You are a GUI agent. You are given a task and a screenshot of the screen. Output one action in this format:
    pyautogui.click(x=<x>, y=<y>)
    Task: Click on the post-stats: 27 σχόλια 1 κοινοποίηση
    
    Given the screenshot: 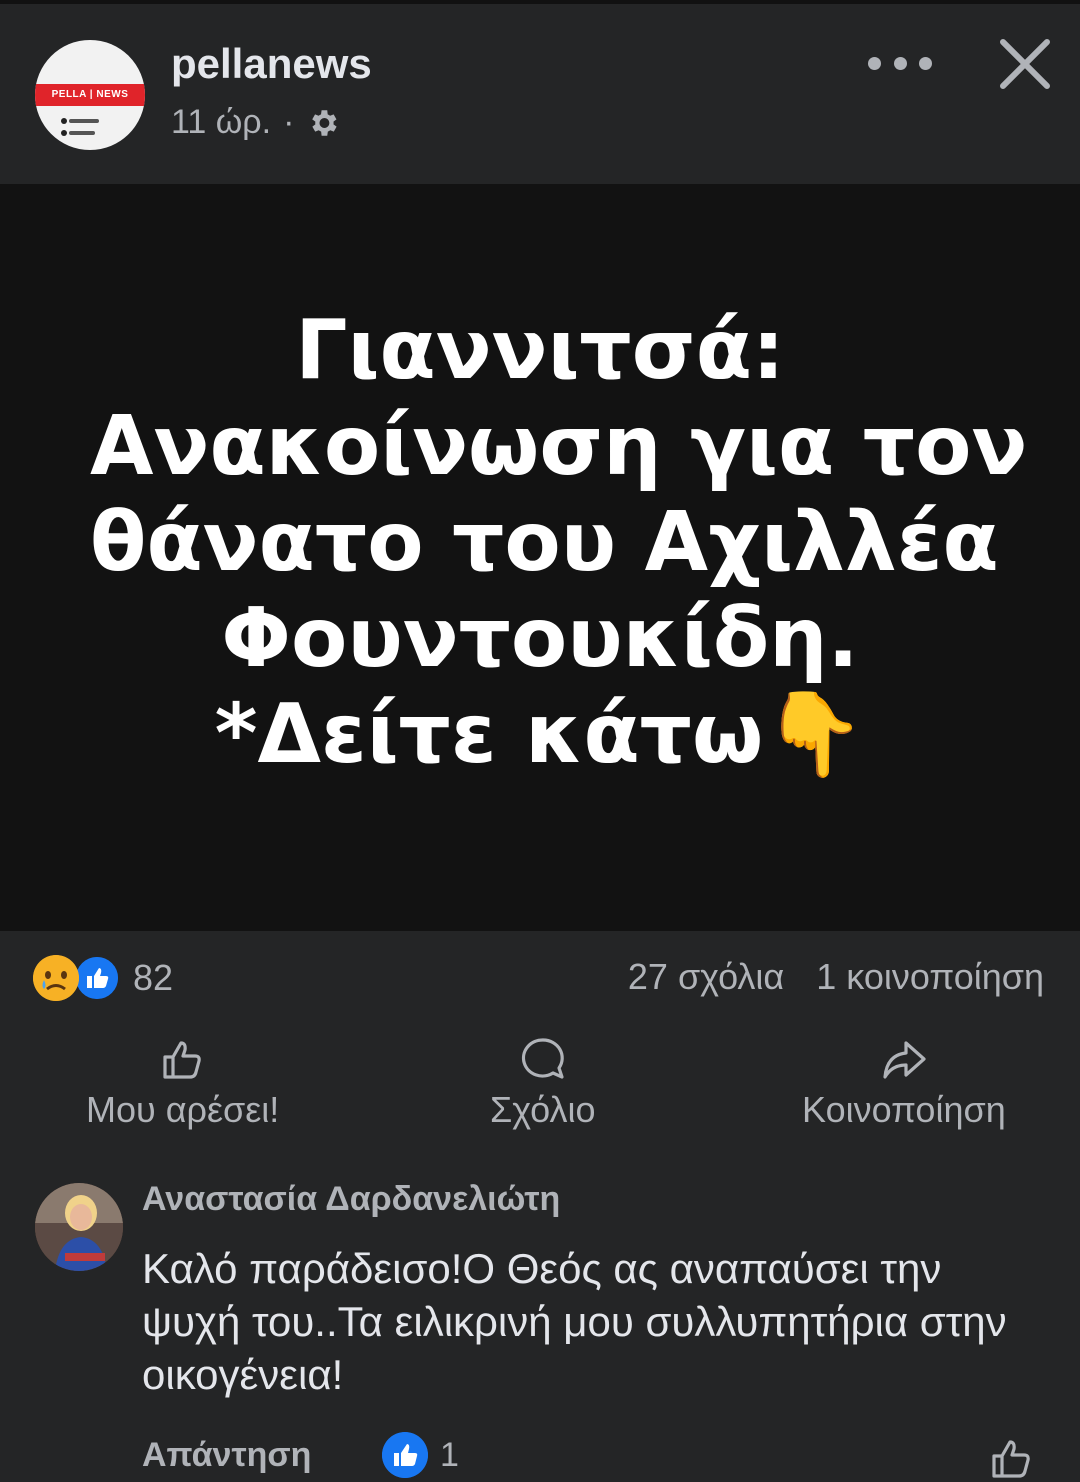 What is the action you would take?
    pyautogui.click(x=836, y=977)
    